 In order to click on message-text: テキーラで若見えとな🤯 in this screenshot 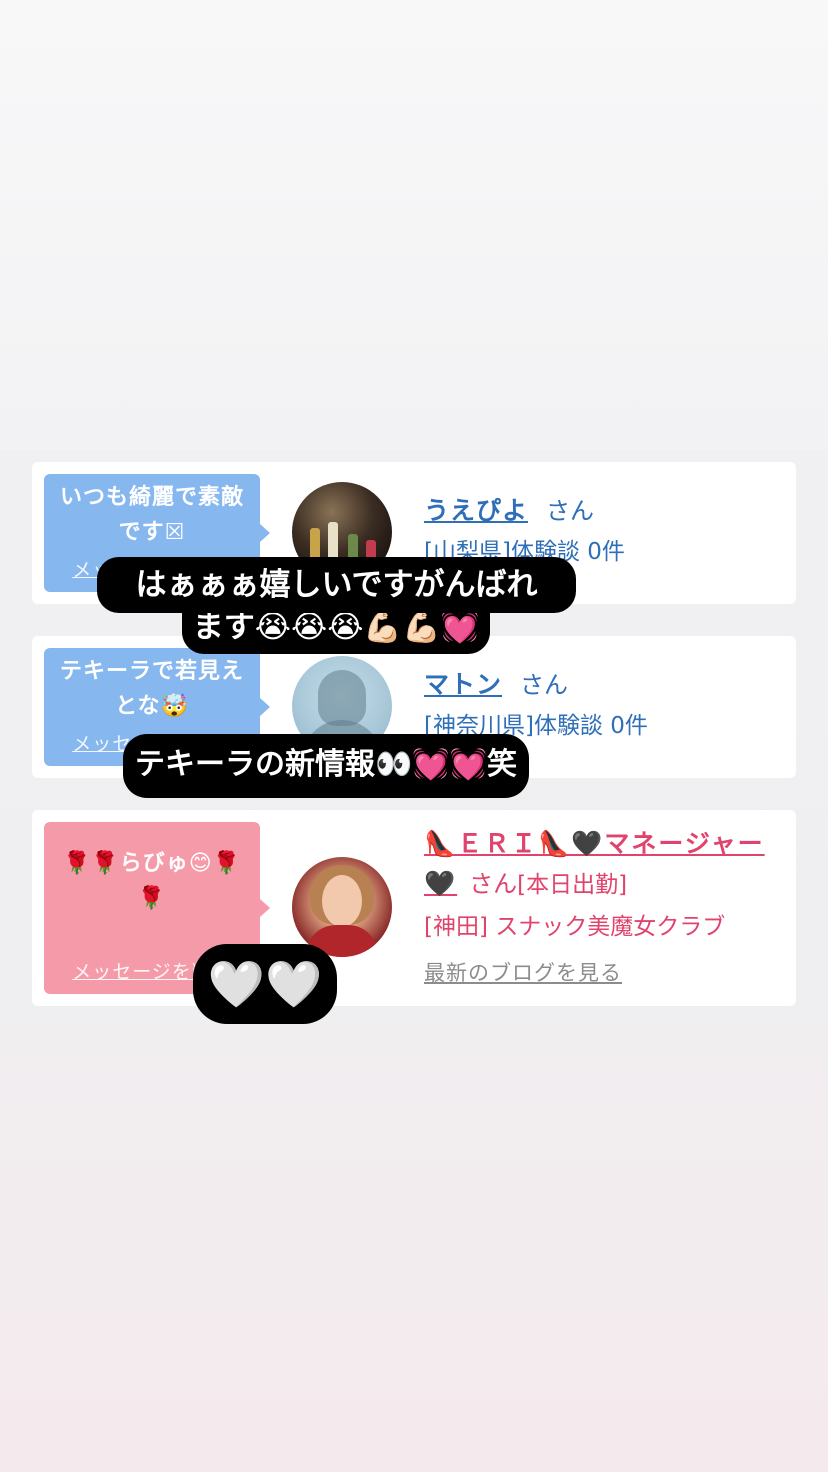, I will do `click(151, 689)`.